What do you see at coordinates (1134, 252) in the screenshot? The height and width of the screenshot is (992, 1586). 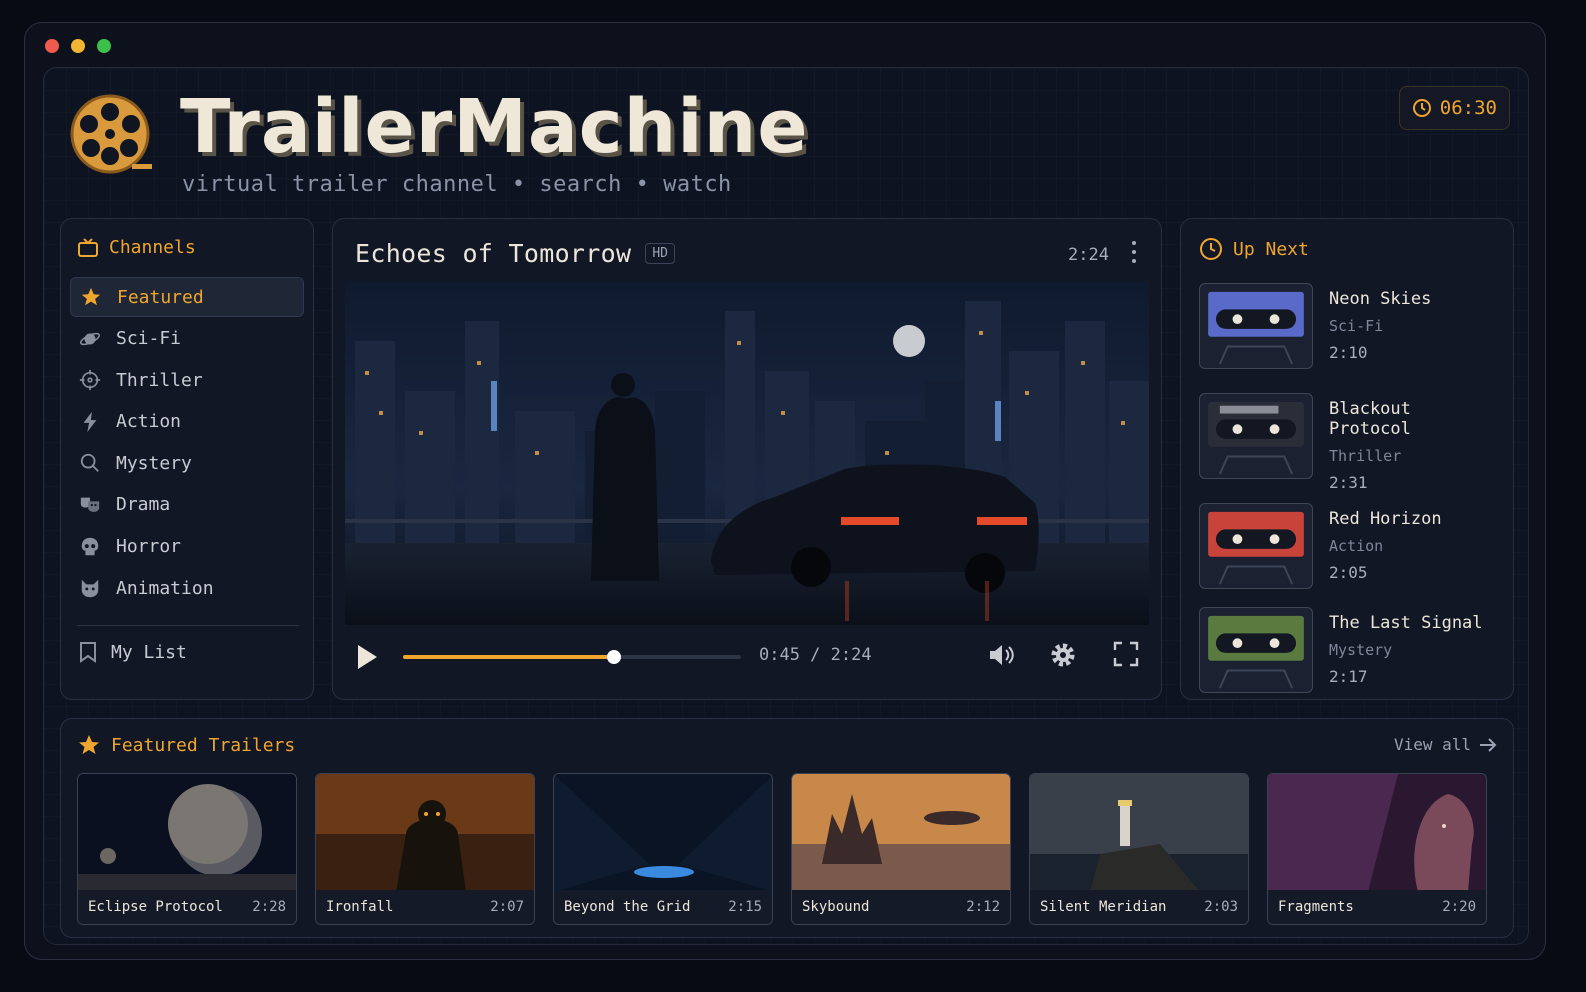 I see `more-options-icon` at bounding box center [1134, 252].